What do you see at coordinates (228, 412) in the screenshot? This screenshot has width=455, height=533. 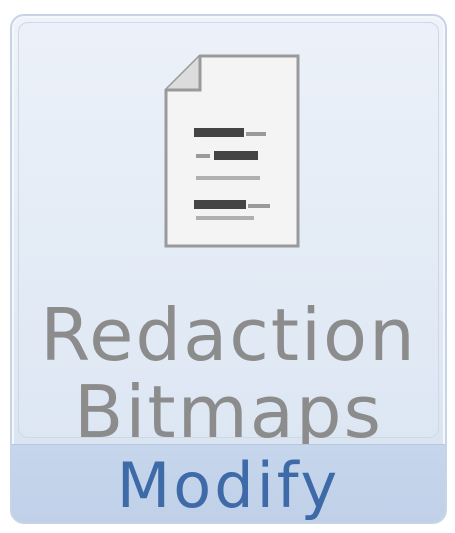 I see `button-label-line2: Bitmaps` at bounding box center [228, 412].